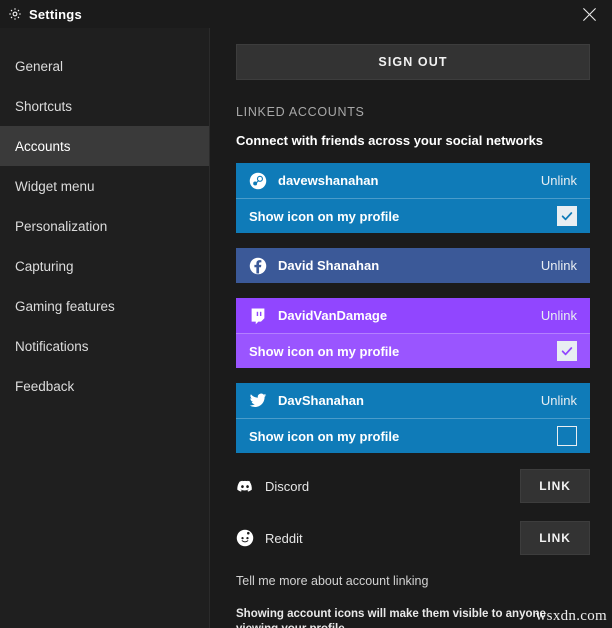 Image resolution: width=612 pixels, height=628 pixels. What do you see at coordinates (65, 306) in the screenshot?
I see `sidebar-item-label: Gaming features` at bounding box center [65, 306].